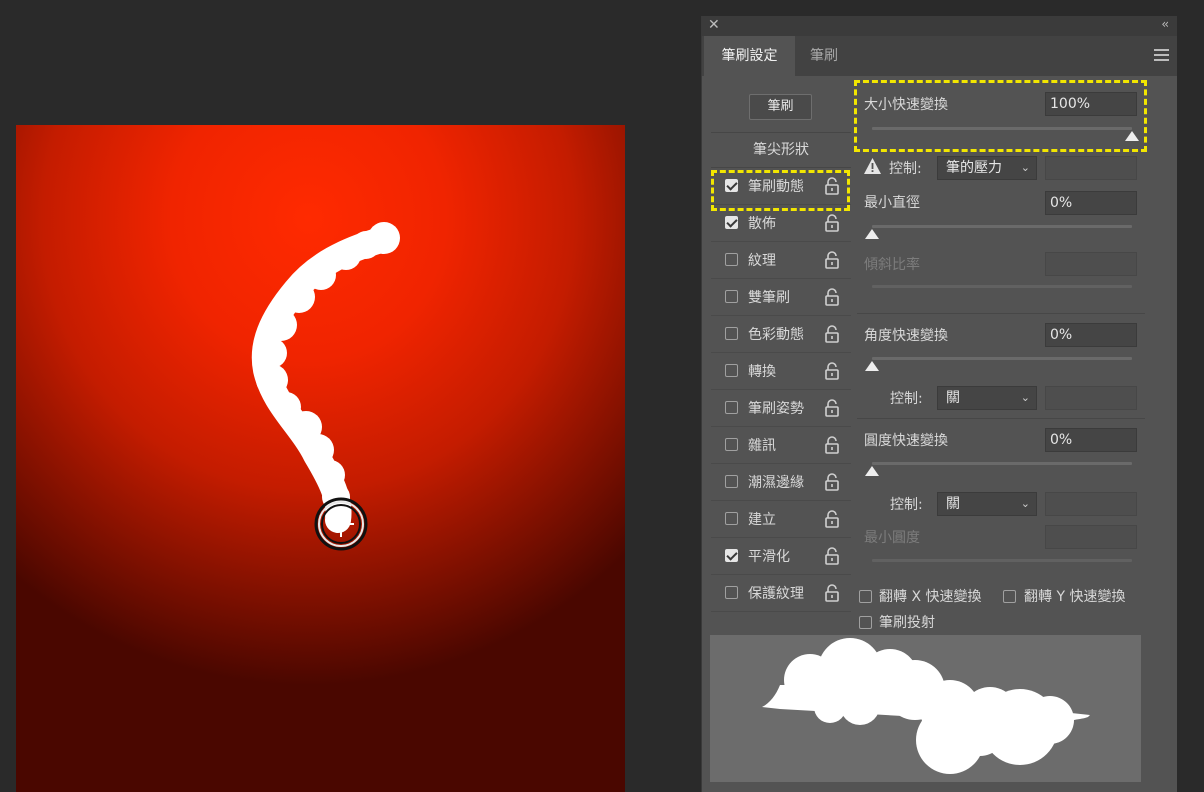  What do you see at coordinates (1002, 560) in the screenshot?
I see `min-roundness-slider` at bounding box center [1002, 560].